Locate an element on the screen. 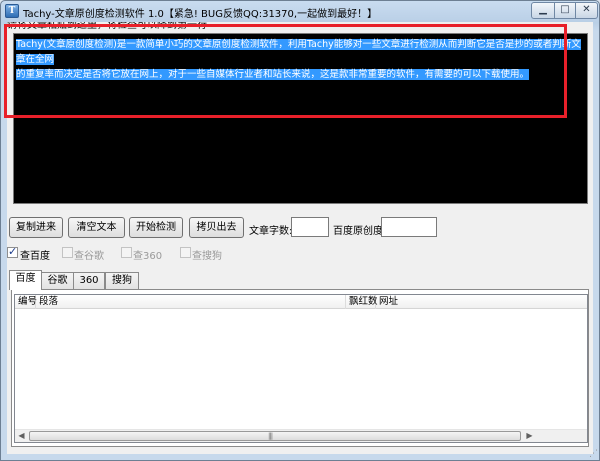  check-baidu-checkbox is located at coordinates (12, 251).